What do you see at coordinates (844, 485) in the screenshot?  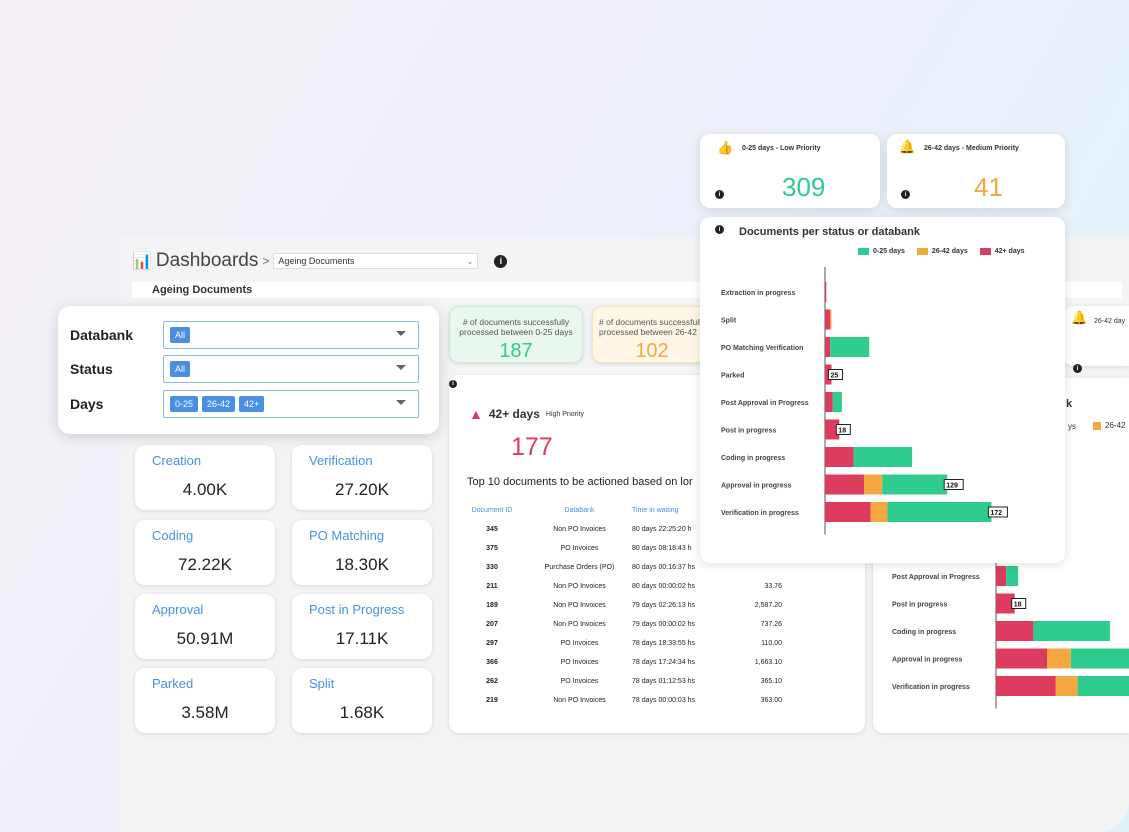 I see `bar-42+-days-7` at bounding box center [844, 485].